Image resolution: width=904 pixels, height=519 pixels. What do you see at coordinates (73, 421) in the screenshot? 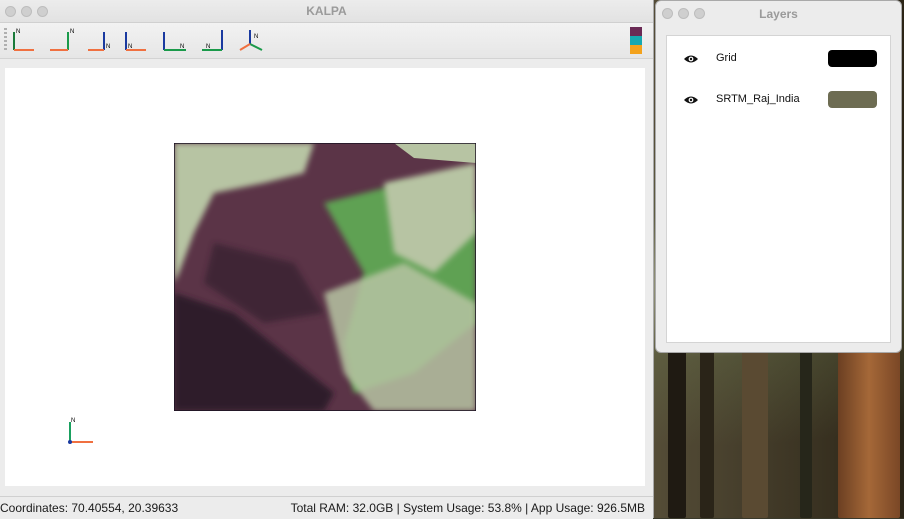
I see `axis-north-label: N` at bounding box center [73, 421].